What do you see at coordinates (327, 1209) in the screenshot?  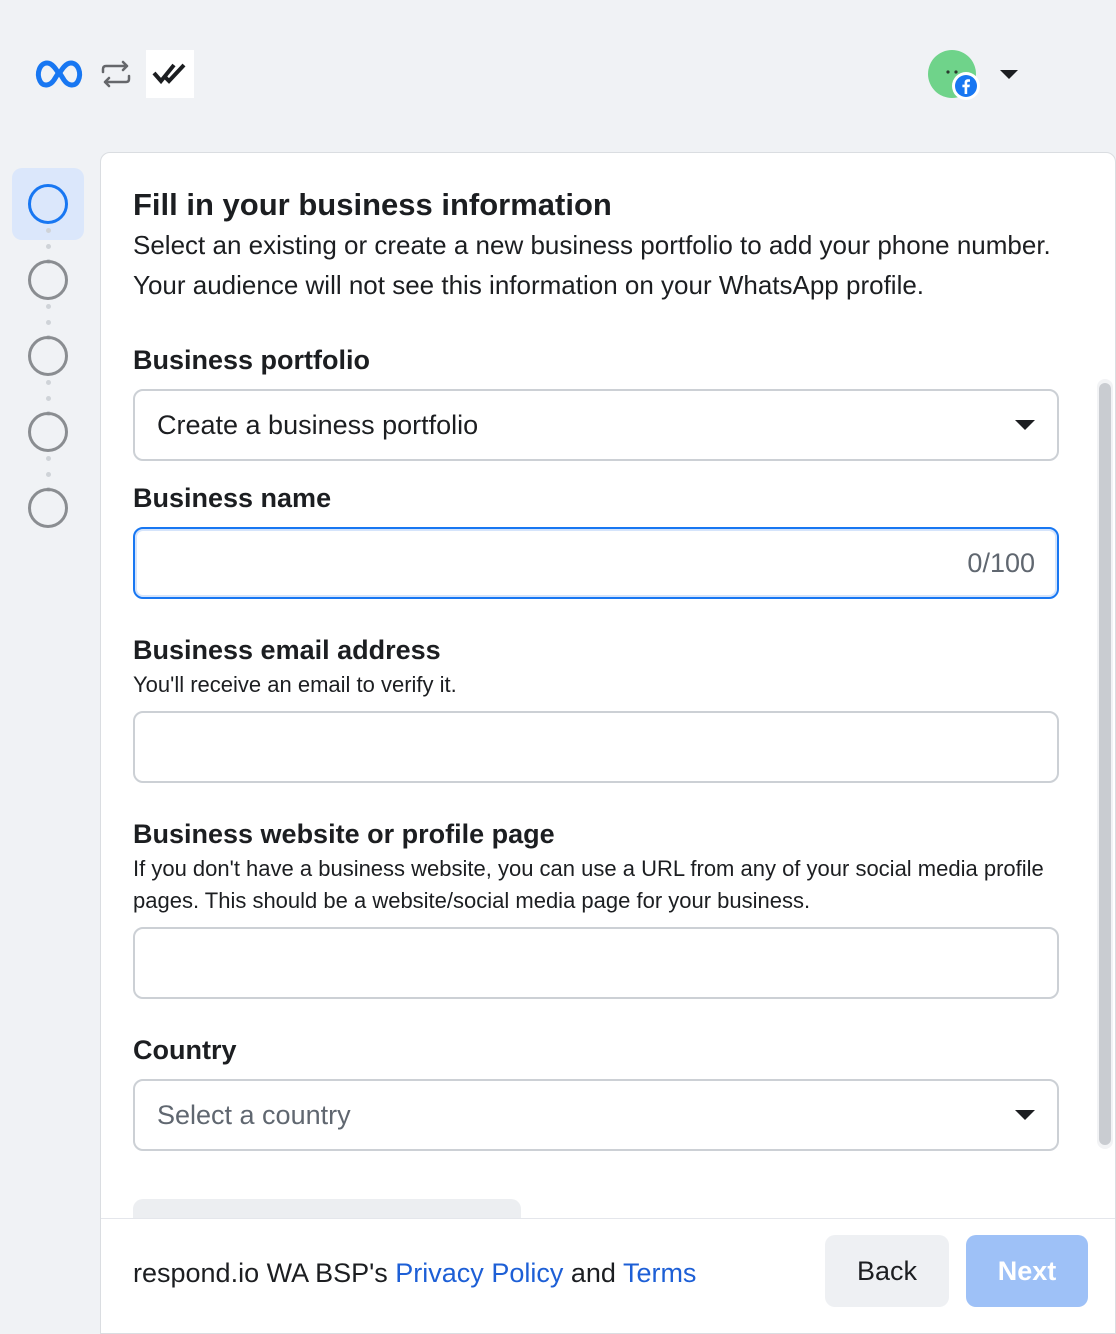 I see `hidden-field-peek` at bounding box center [327, 1209].